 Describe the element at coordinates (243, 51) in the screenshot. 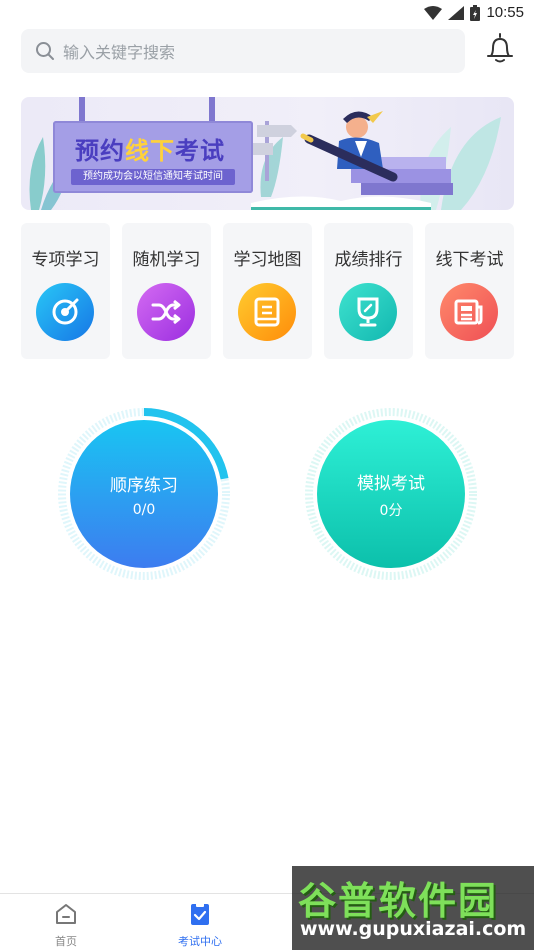

I see `search-input: 输入关键字搜索` at that location.